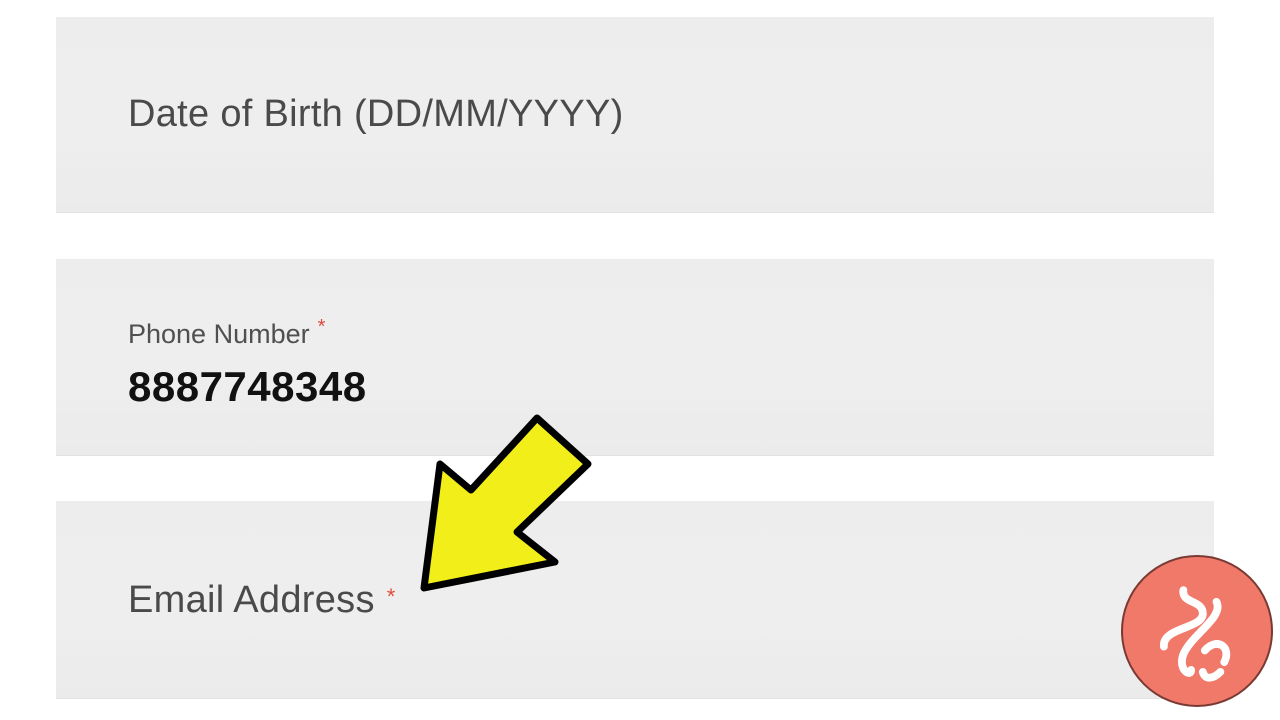 The width and height of the screenshot is (1280, 720). Describe the element at coordinates (1195, 634) in the screenshot. I see `logo-icon` at that location.